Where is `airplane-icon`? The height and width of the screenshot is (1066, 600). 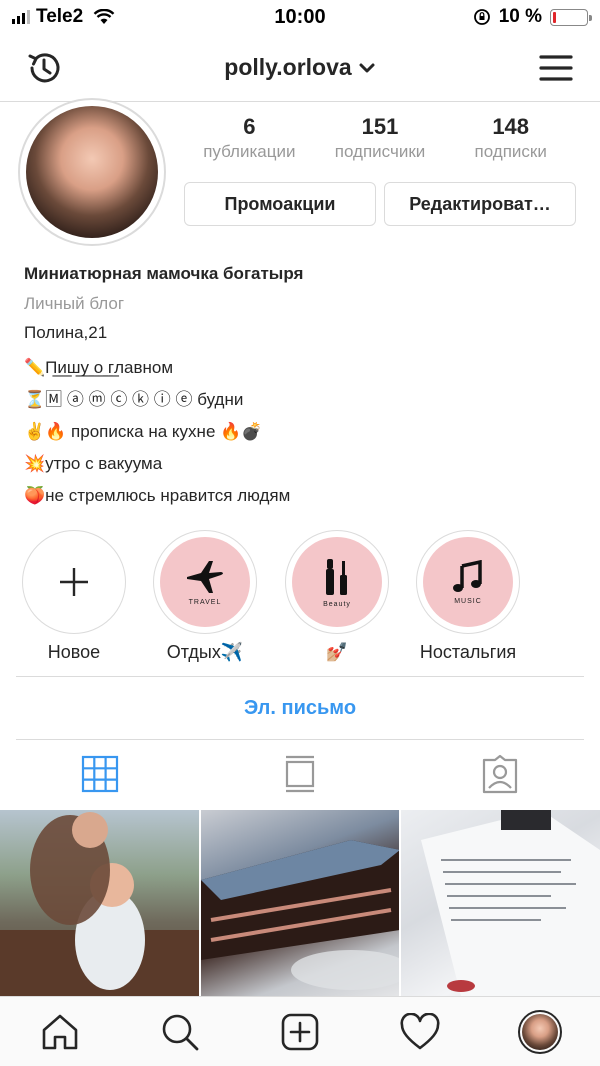
airplane-icon is located at coordinates (205, 576).